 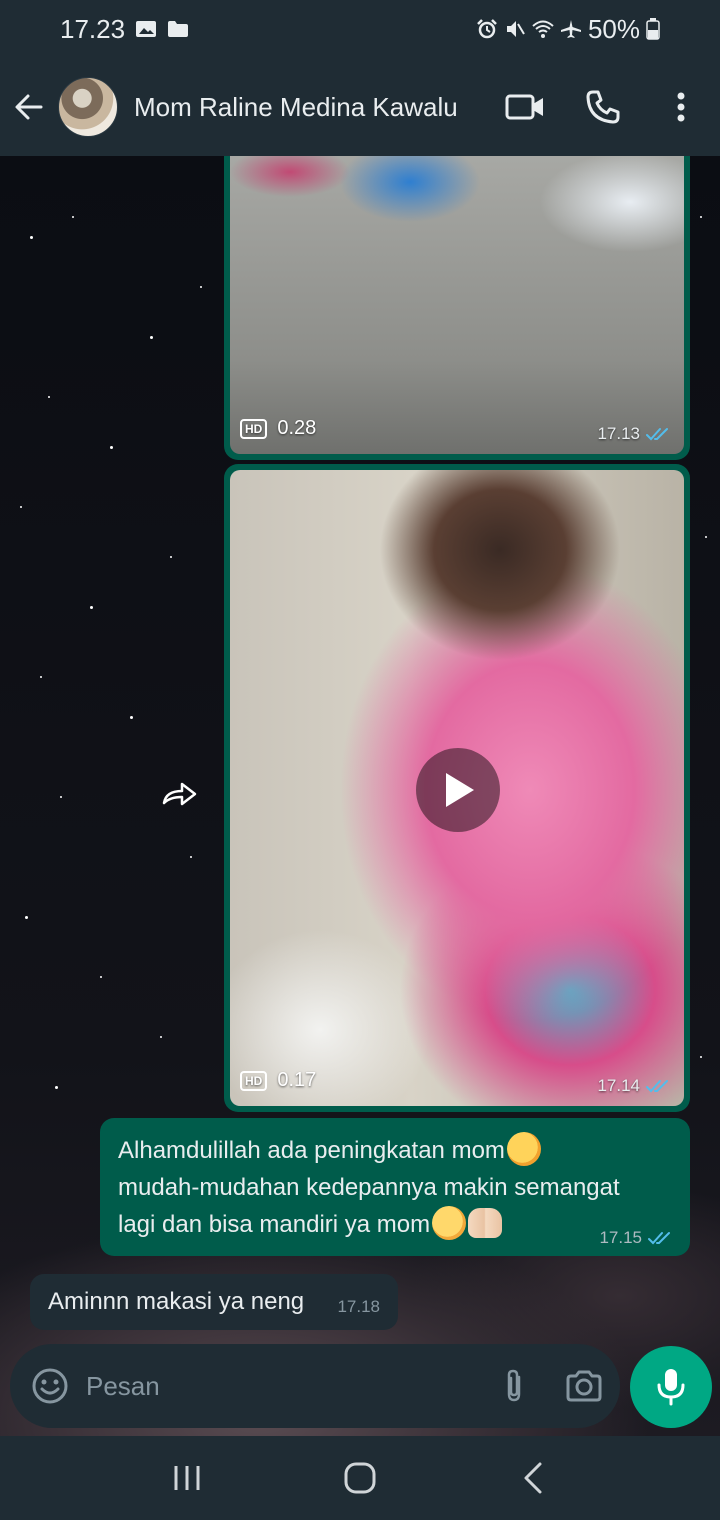 I want to click on back-button, so click(x=29, y=107).